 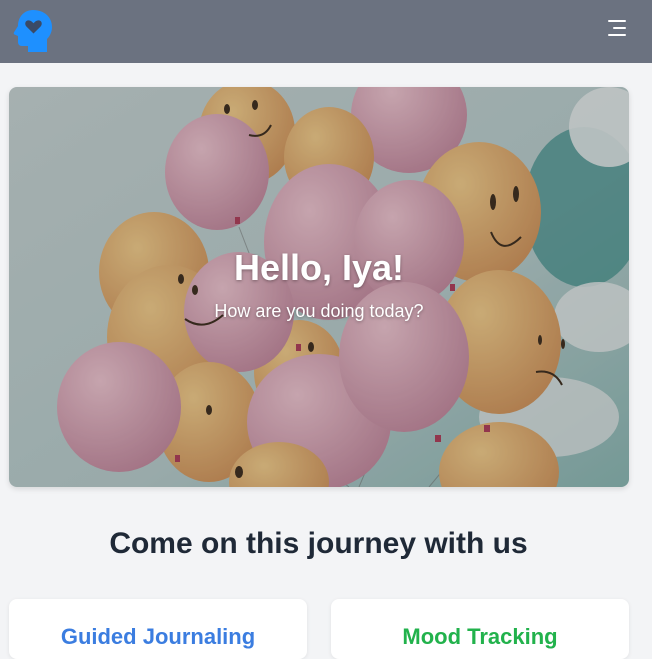 What do you see at coordinates (326, 31) in the screenshot?
I see `top-navbar` at bounding box center [326, 31].